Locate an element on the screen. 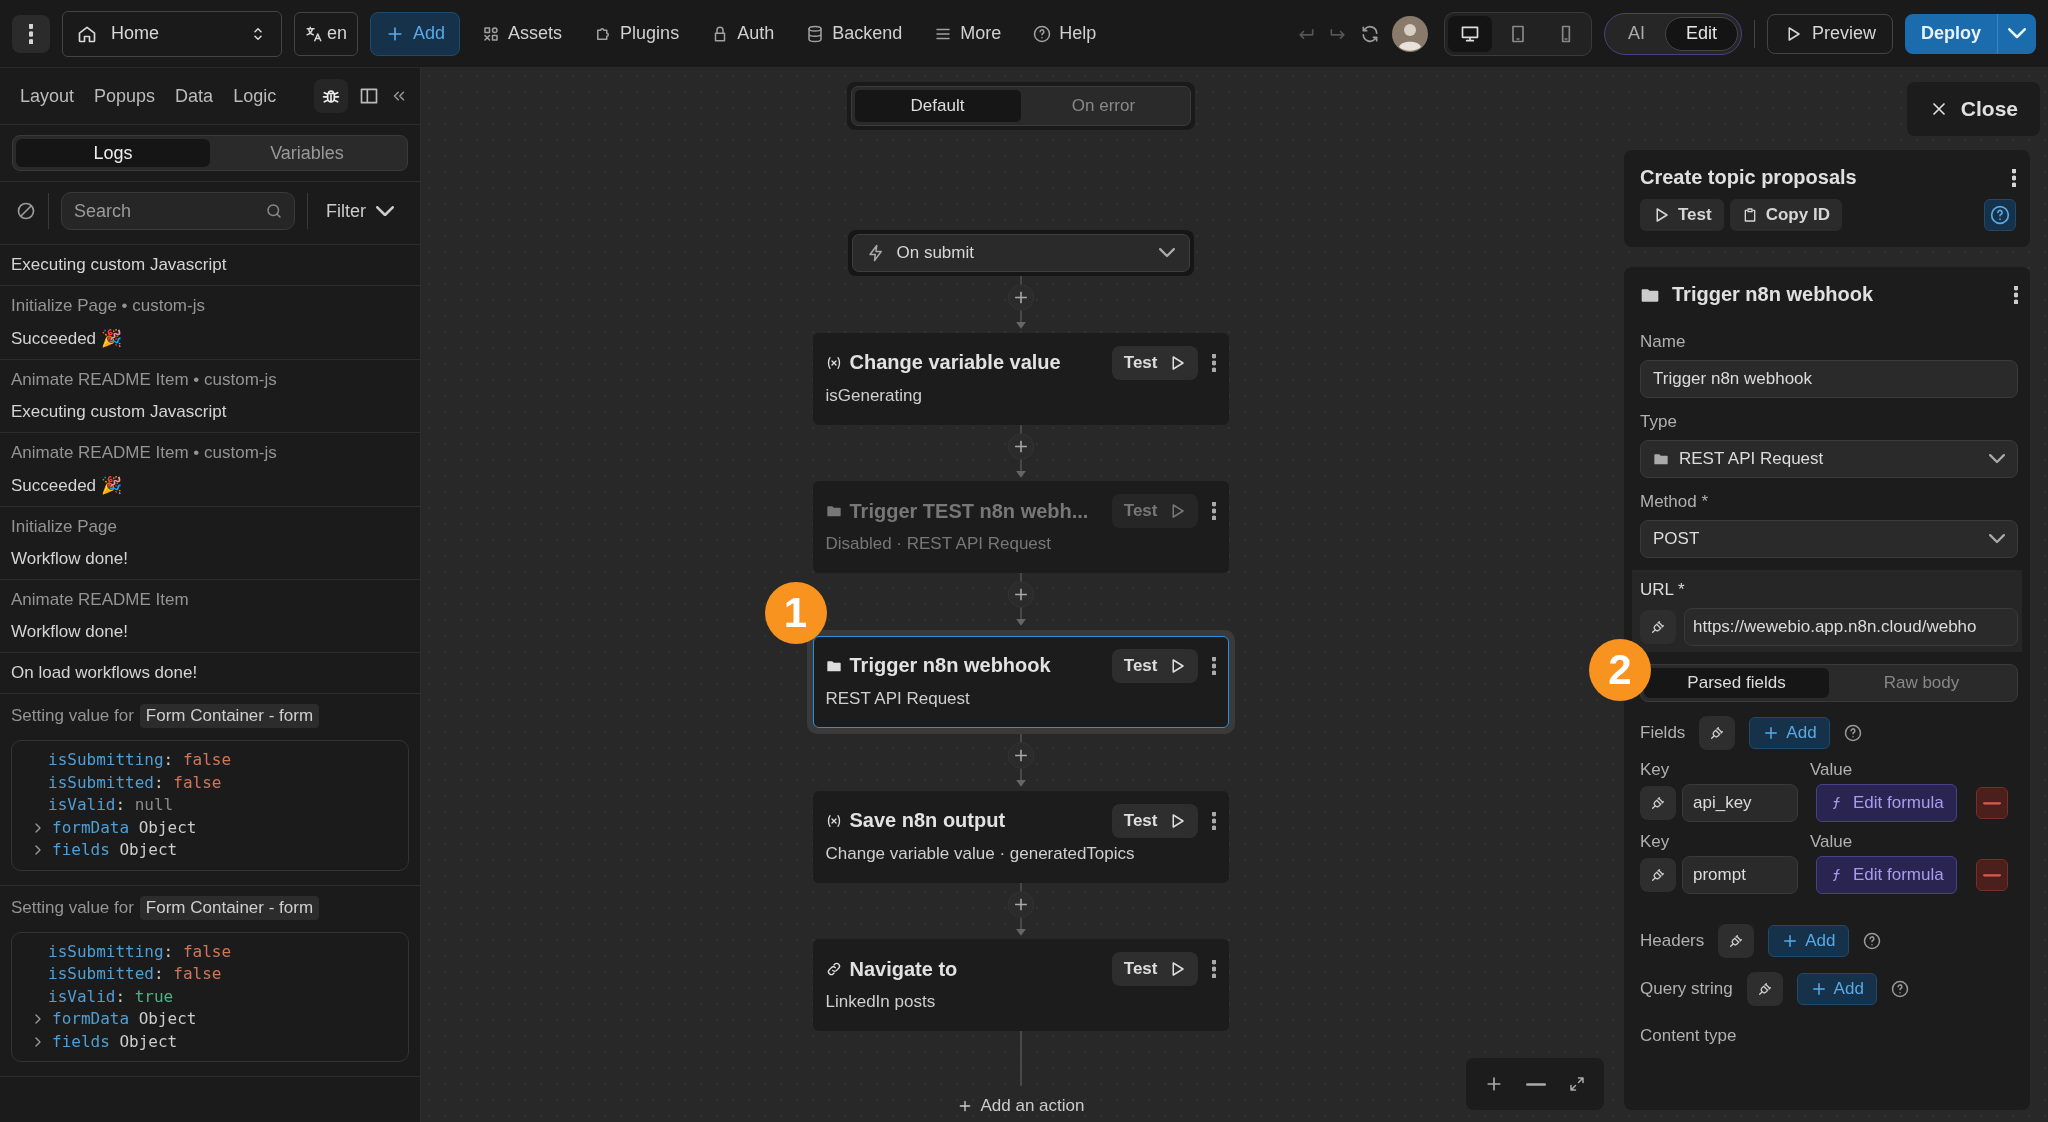 The image size is (2048, 1122). nav-item: More is located at coordinates (968, 33).